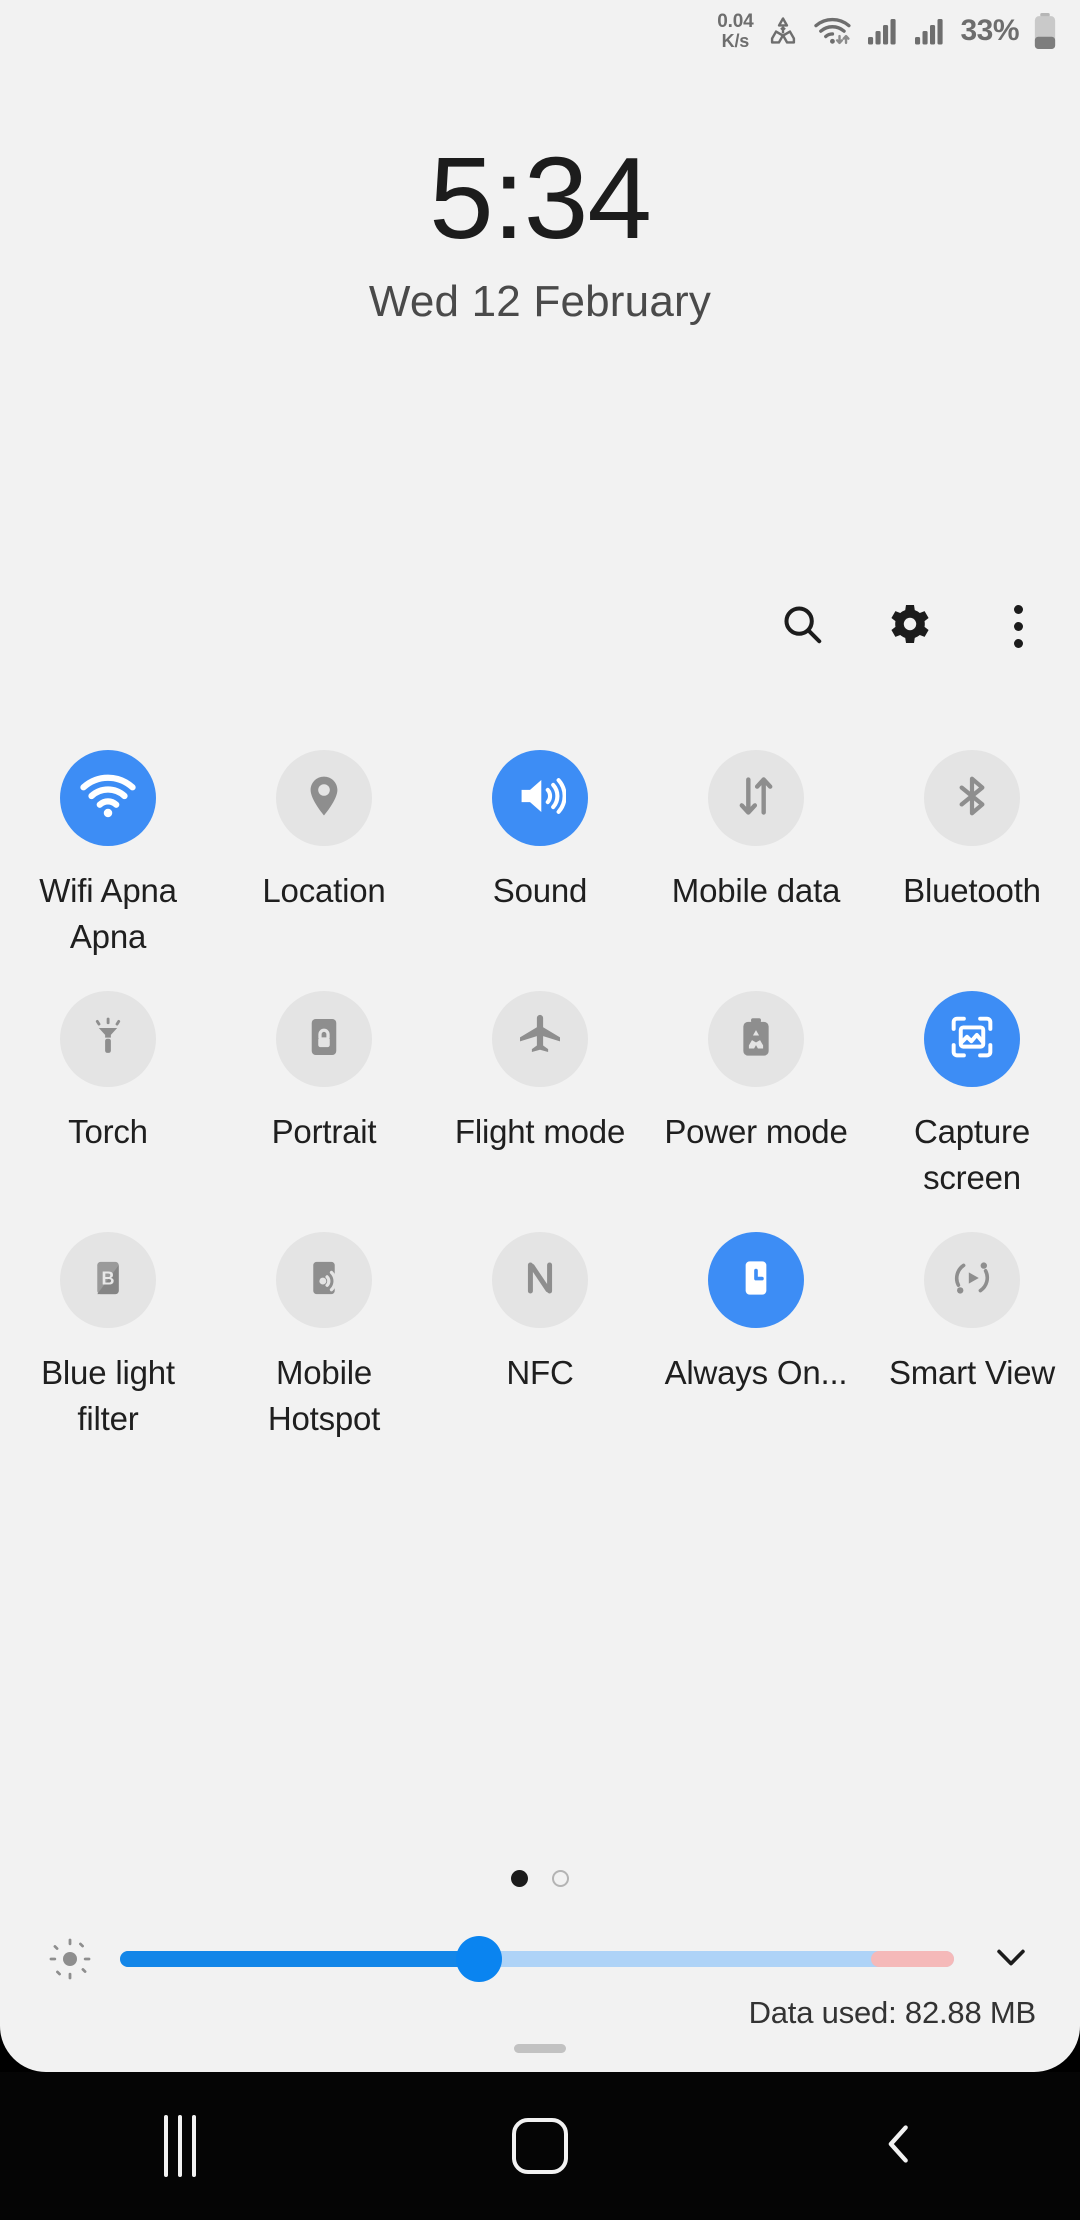 The image size is (1080, 2220). Describe the element at coordinates (783, 31) in the screenshot. I see `data-saver-icon` at that location.